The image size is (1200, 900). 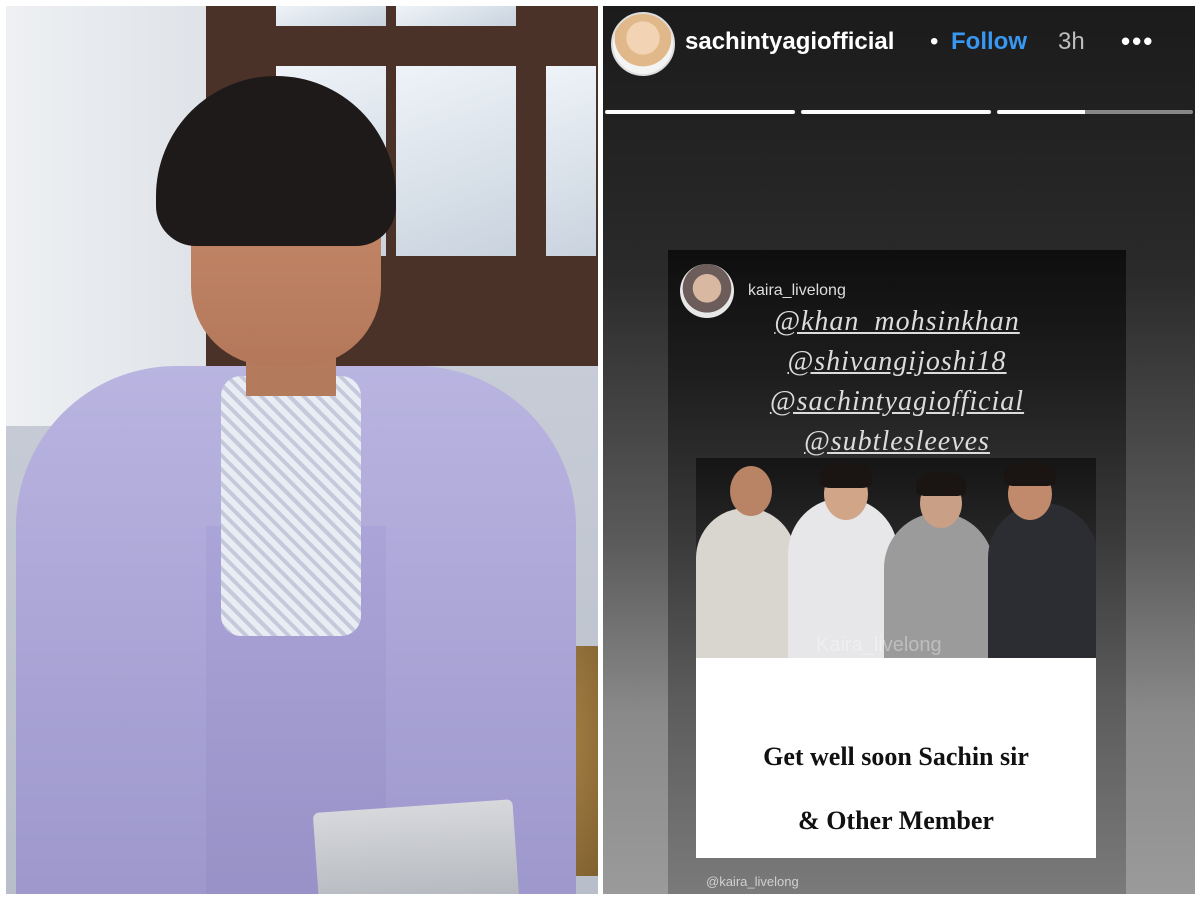 What do you see at coordinates (896, 558) in the screenshot?
I see `group-photo: Kaira_livelong` at bounding box center [896, 558].